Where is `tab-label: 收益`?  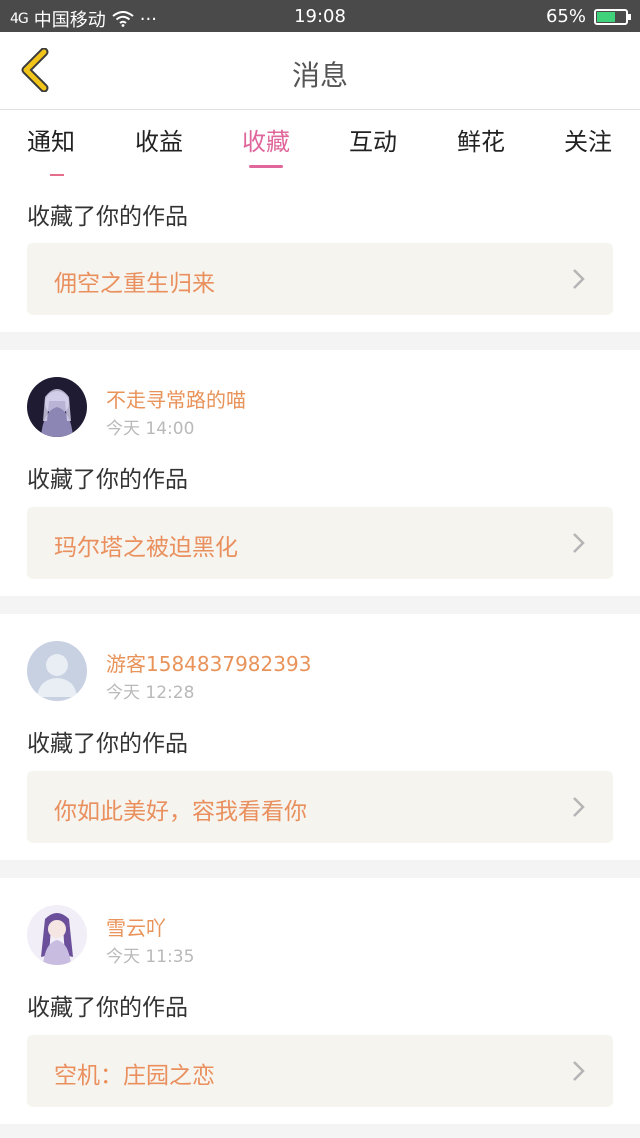
tab-label: 收益 is located at coordinates (159, 142).